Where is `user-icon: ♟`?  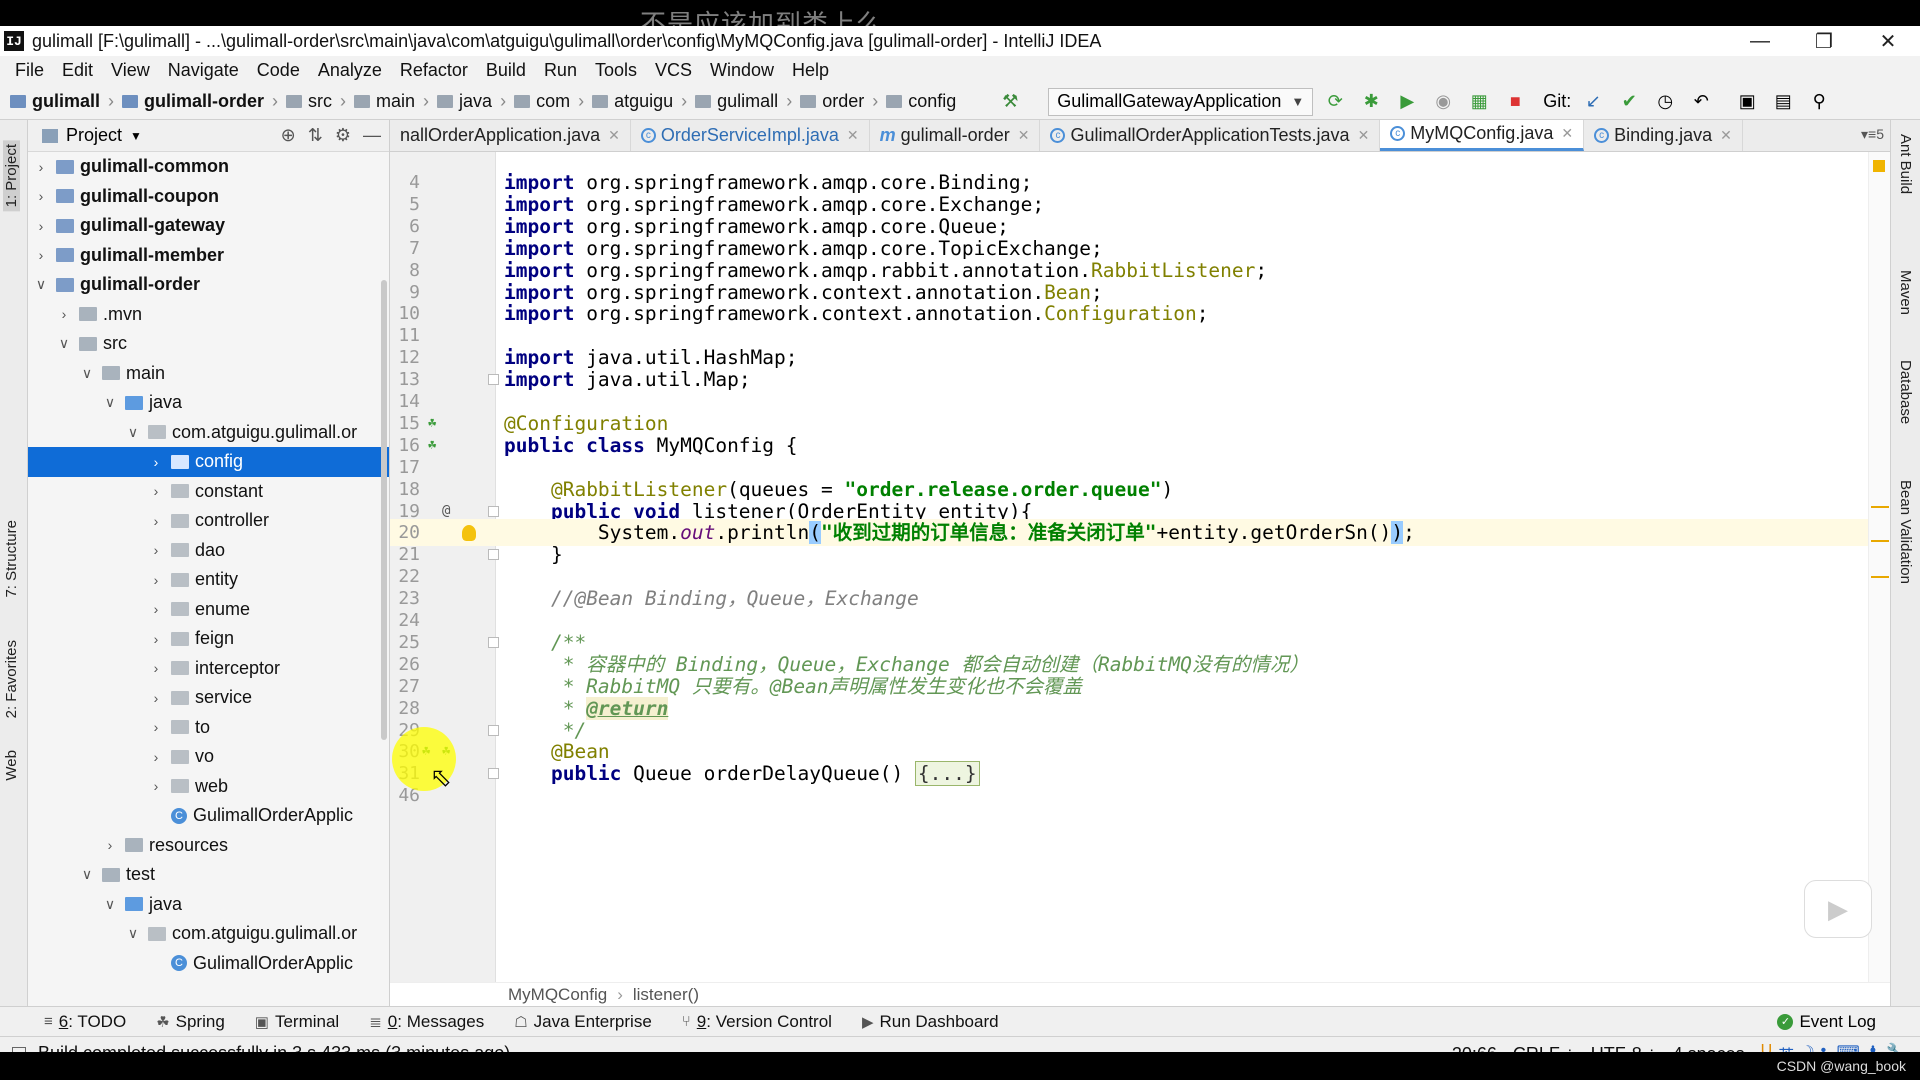
user-icon: ♟ is located at coordinates (1873, 1047).